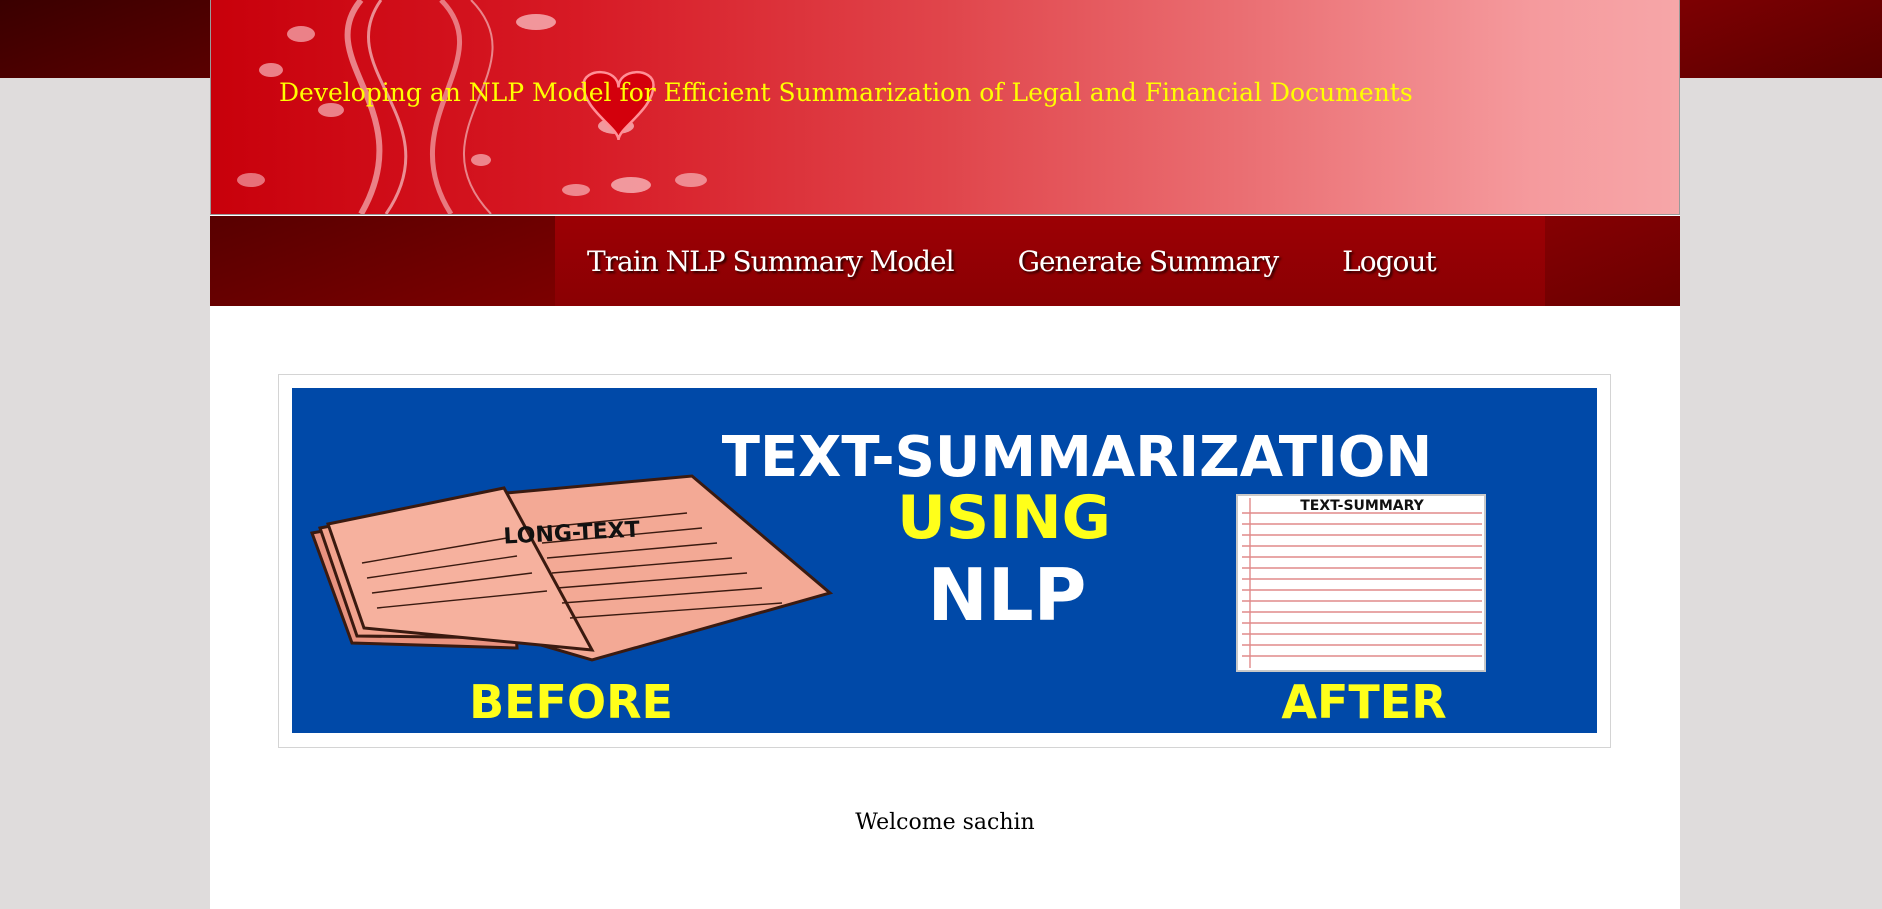  Describe the element at coordinates (1148, 261) in the screenshot. I see `nav-generate-summary: Generate Summary` at that location.